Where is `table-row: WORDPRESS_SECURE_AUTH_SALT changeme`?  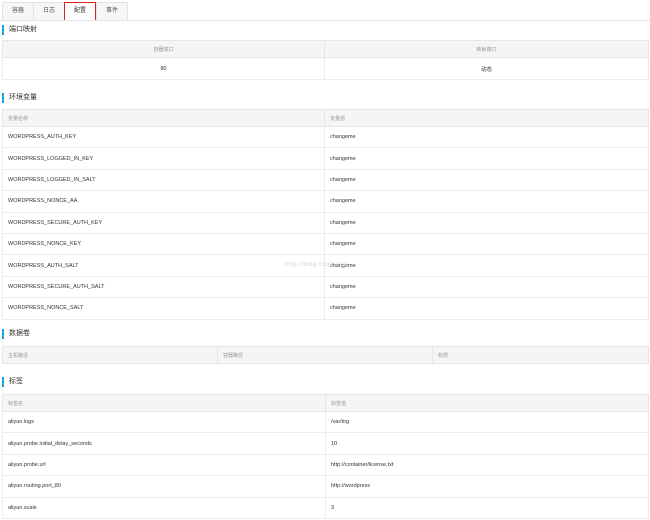 table-row: WORDPRESS_SECURE_AUTH_SALT changeme is located at coordinates (325, 287).